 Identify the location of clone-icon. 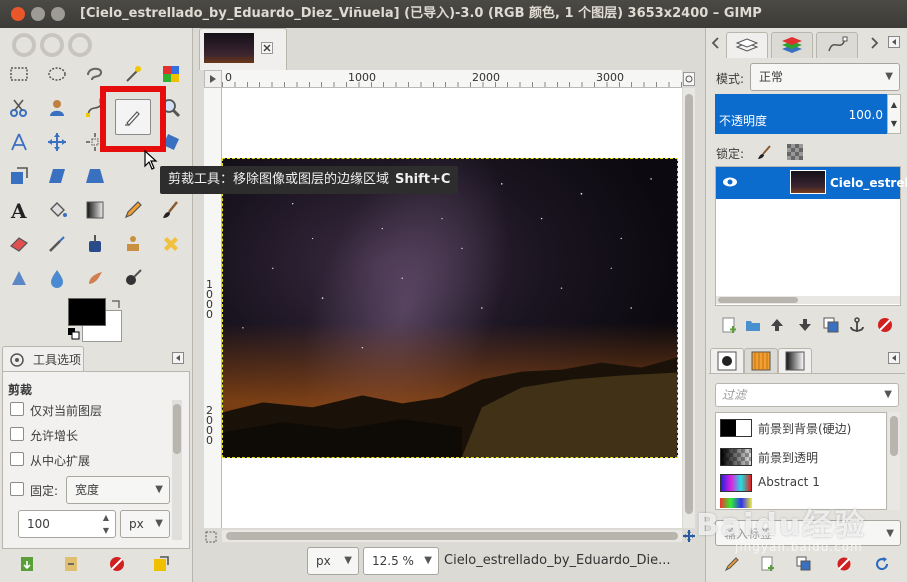
(133, 244).